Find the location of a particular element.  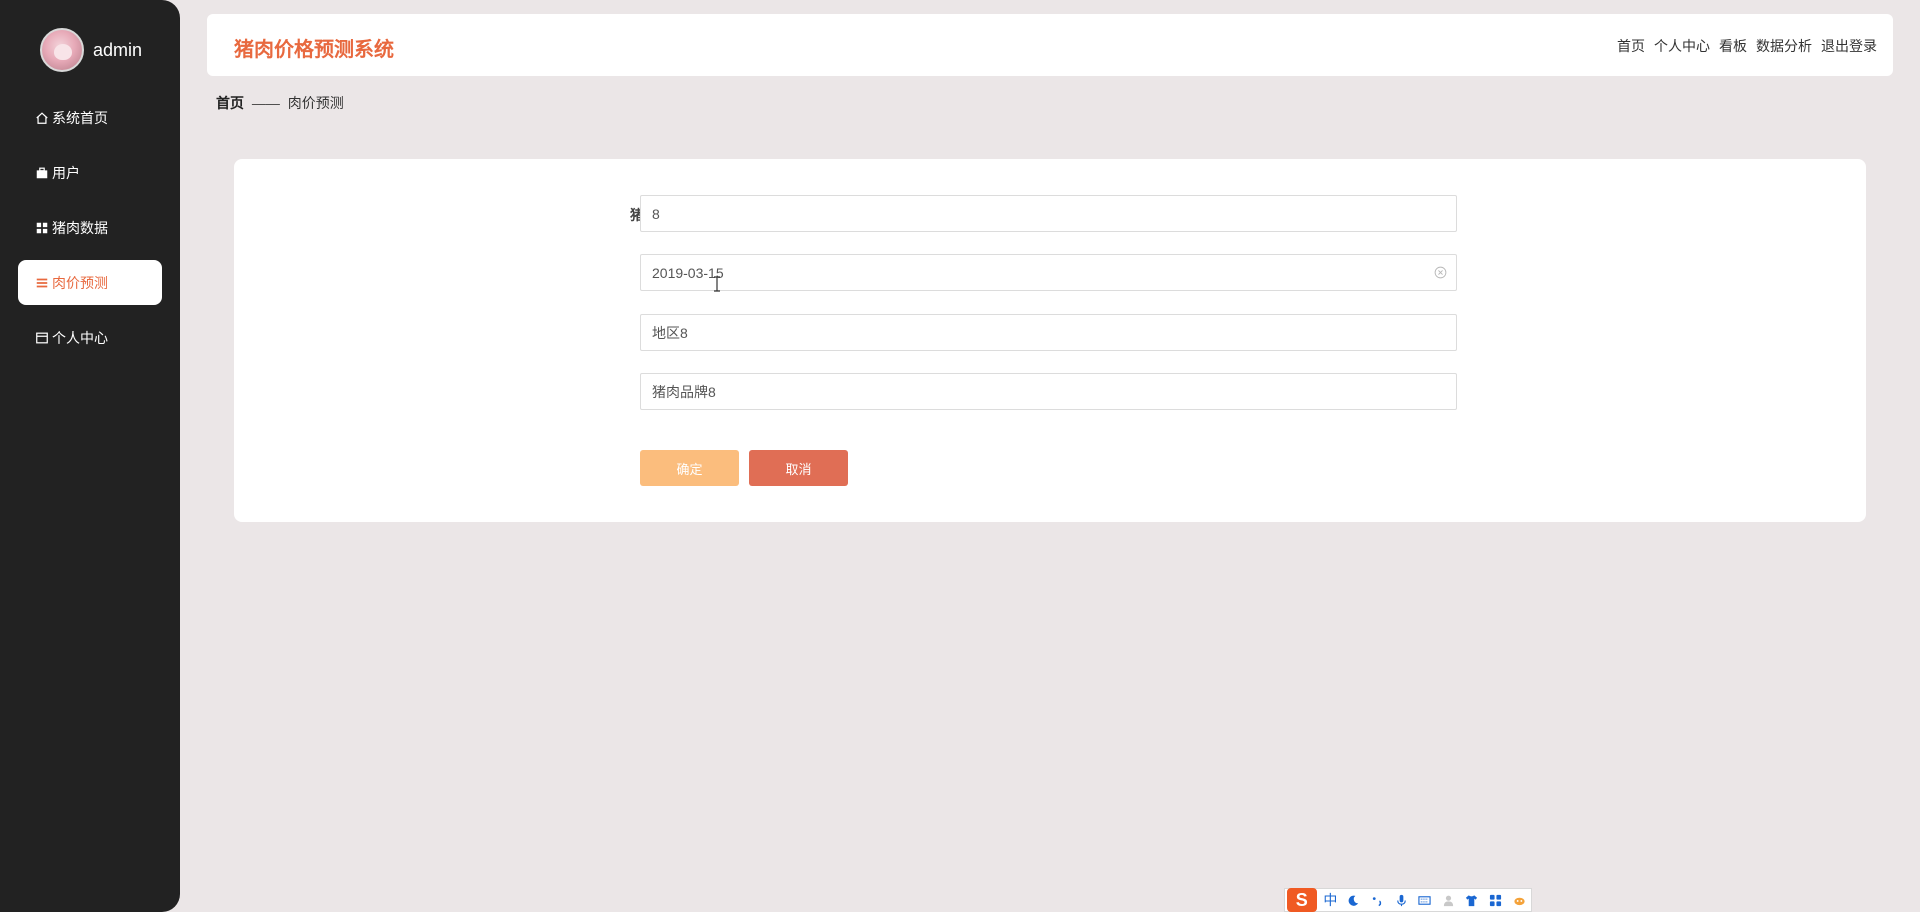

briefcase-icon is located at coordinates (42, 173).